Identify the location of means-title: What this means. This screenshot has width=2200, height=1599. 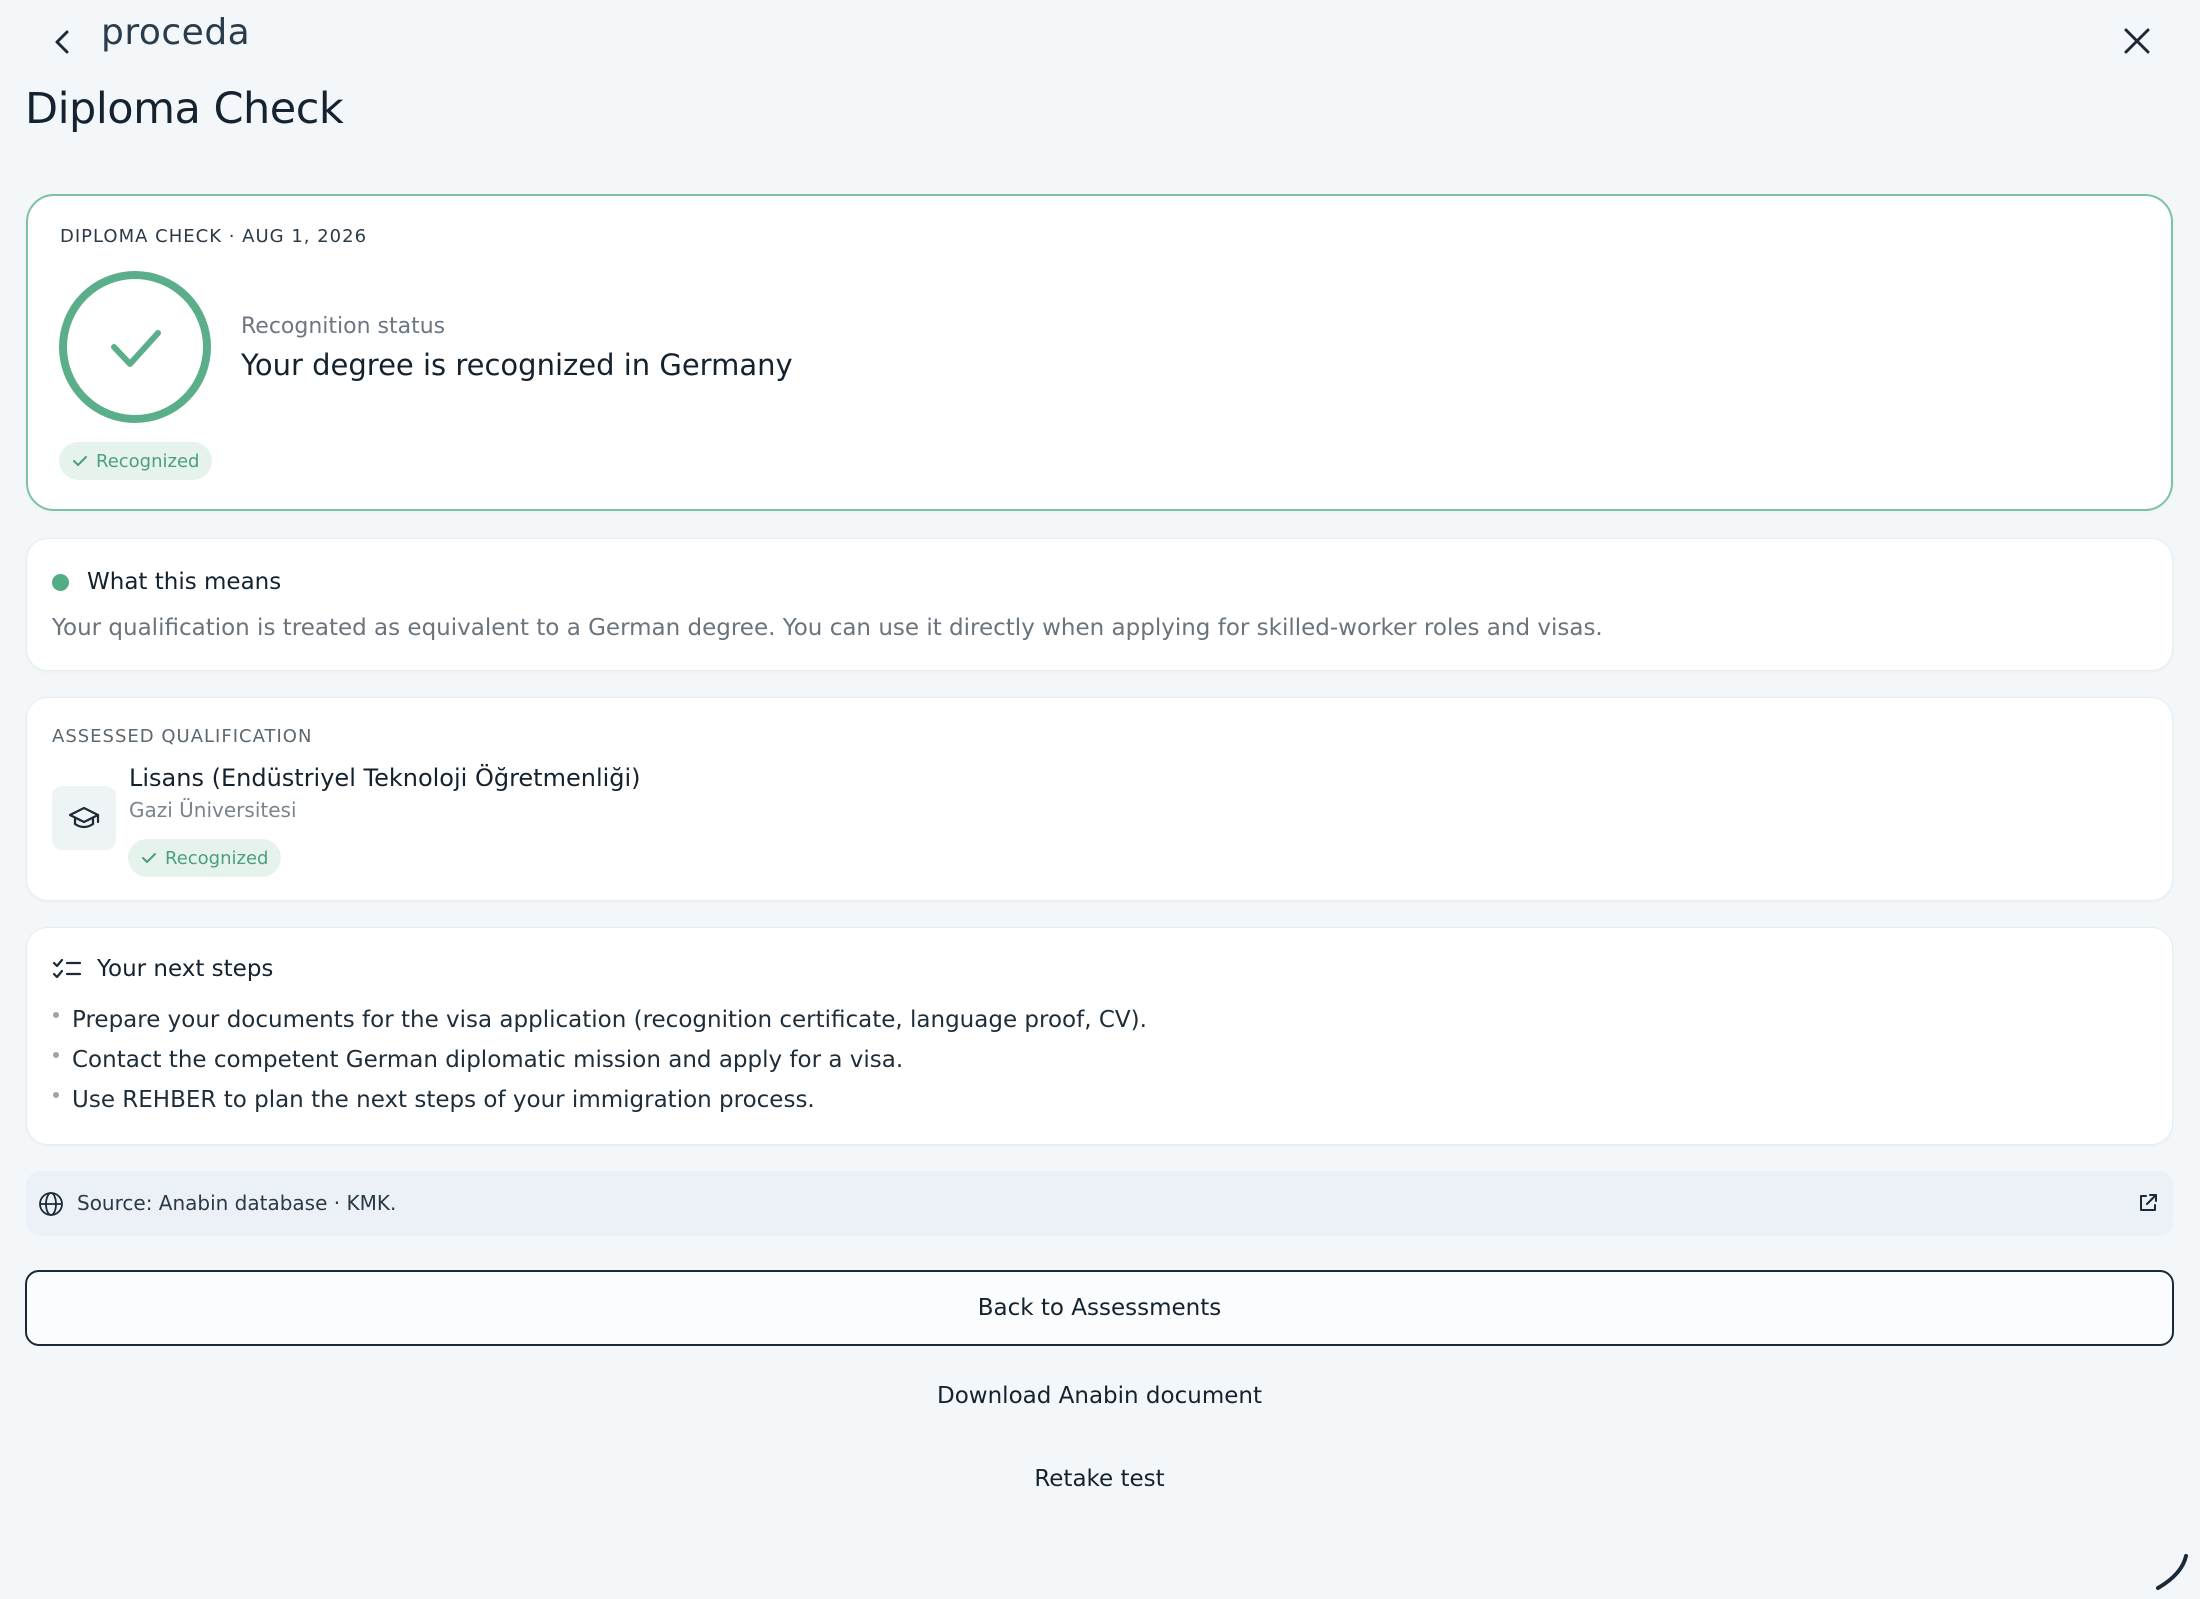
(184, 582).